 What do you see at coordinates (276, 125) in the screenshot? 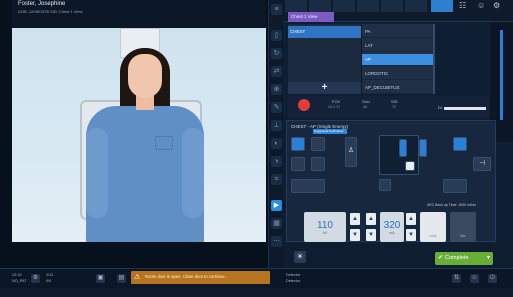
I see `measure-icon: ⟂` at bounding box center [276, 125].